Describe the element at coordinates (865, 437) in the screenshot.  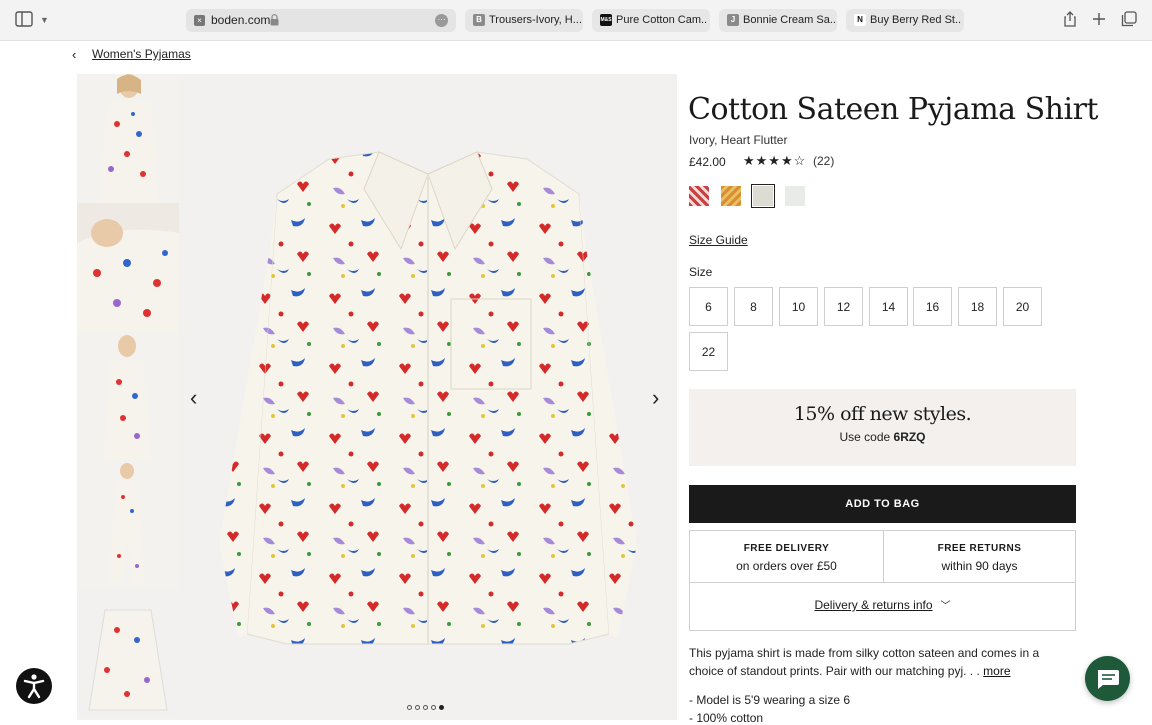
I see `promo-code-prefix: Use code` at that location.